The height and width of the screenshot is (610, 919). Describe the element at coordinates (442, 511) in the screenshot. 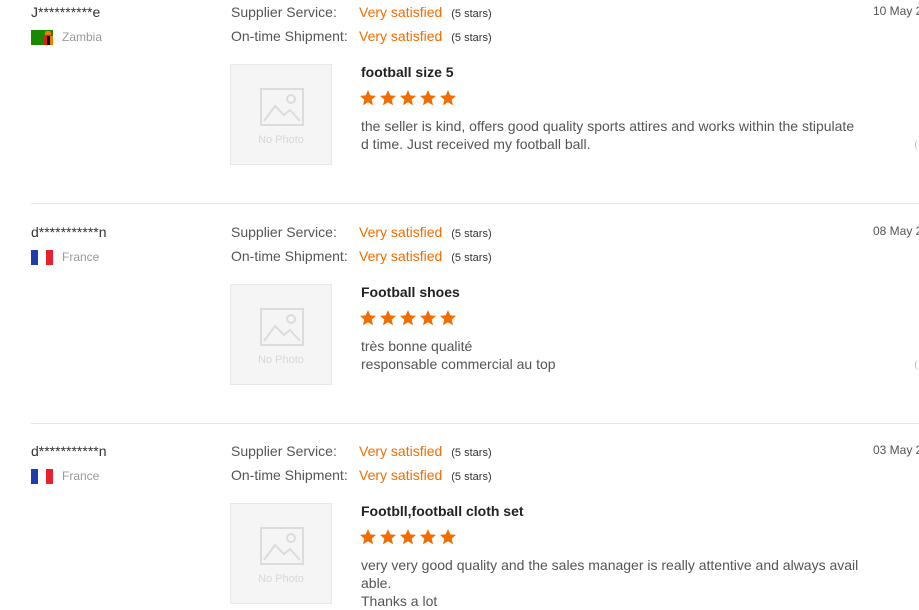

I see `product-name: Footbll,football cloth set` at that location.